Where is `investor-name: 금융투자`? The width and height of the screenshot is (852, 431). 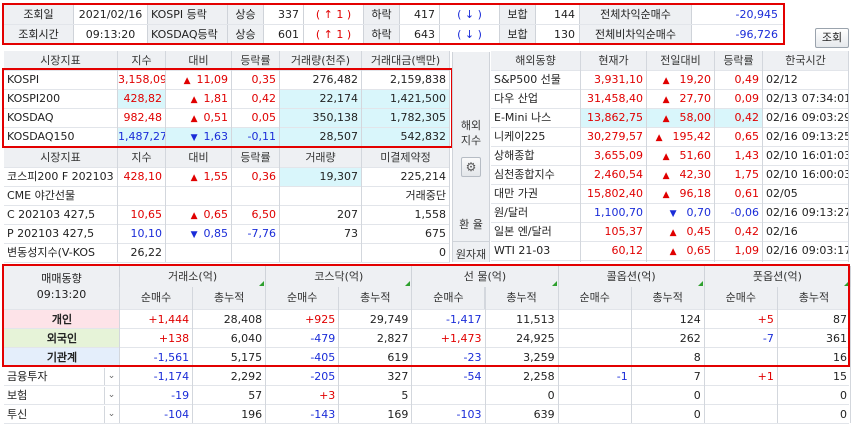
investor-name: 금융투자 is located at coordinates (54, 376).